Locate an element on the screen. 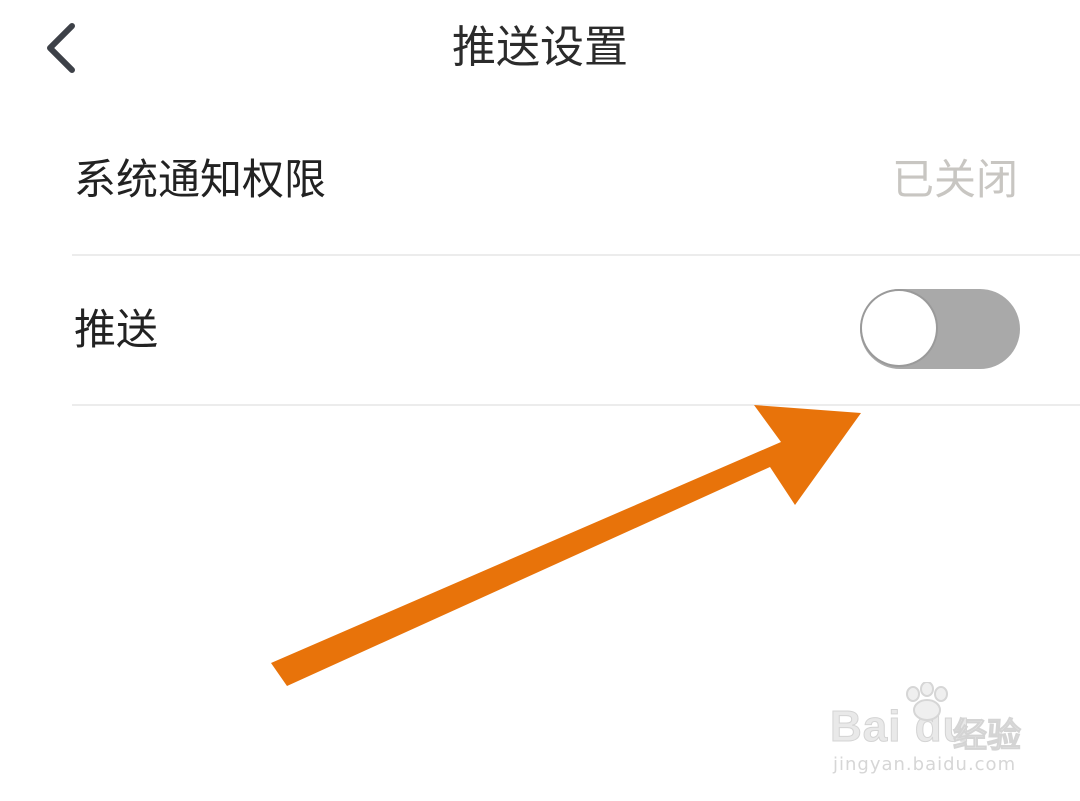 The image size is (1080, 801). watermark: Bai du 经验 jingyan.baidu.com is located at coordinates (930, 732).